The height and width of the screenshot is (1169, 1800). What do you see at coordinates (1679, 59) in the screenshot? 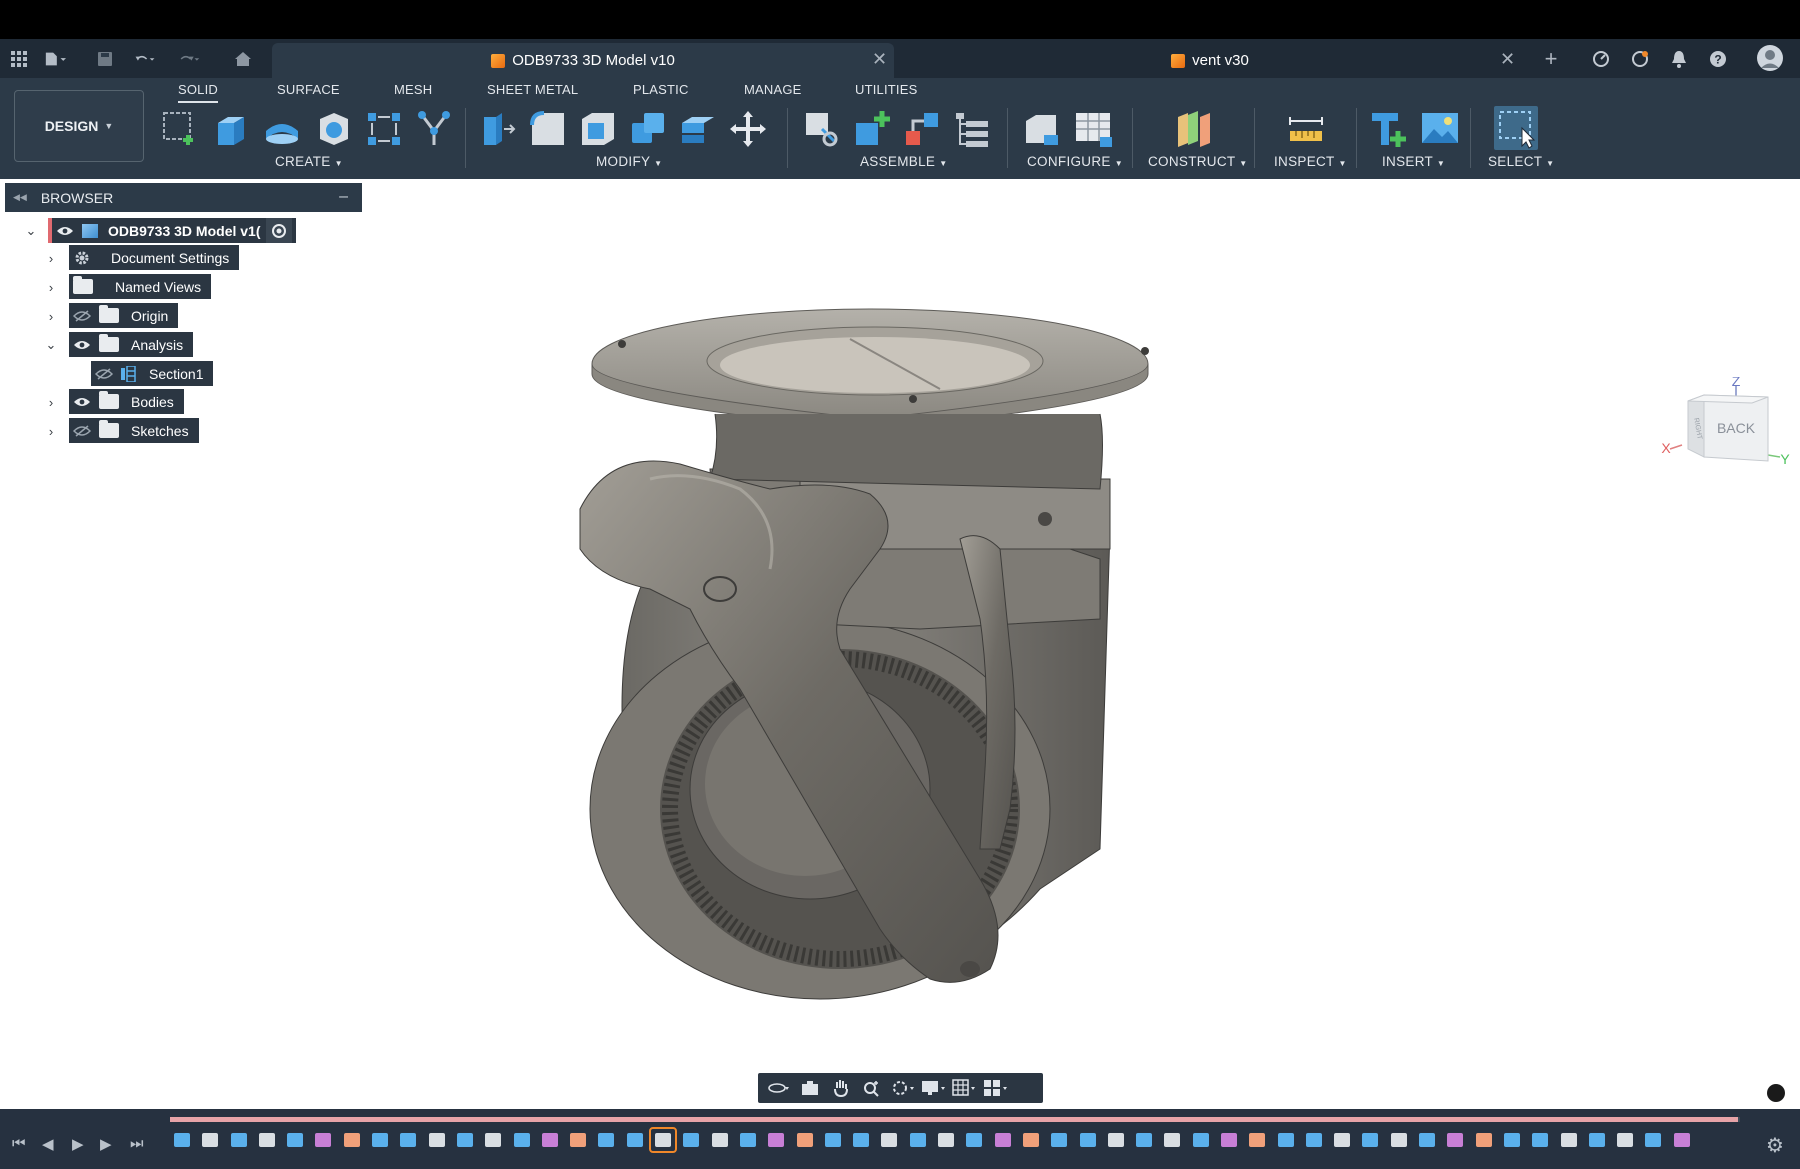
I see `notifications-bell-icon` at bounding box center [1679, 59].